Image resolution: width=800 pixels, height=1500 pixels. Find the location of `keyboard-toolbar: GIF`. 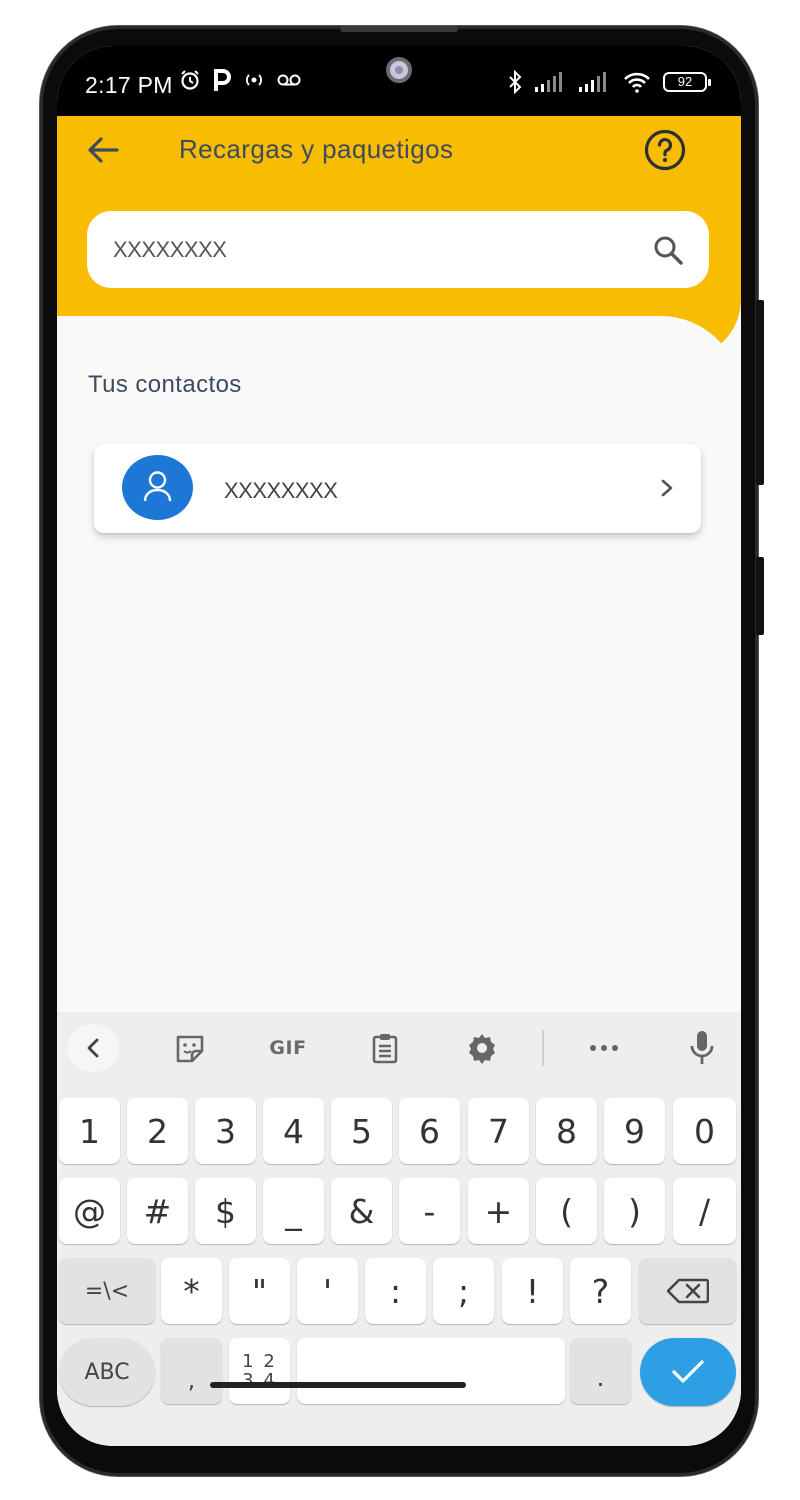

keyboard-toolbar: GIF is located at coordinates (399, 1048).